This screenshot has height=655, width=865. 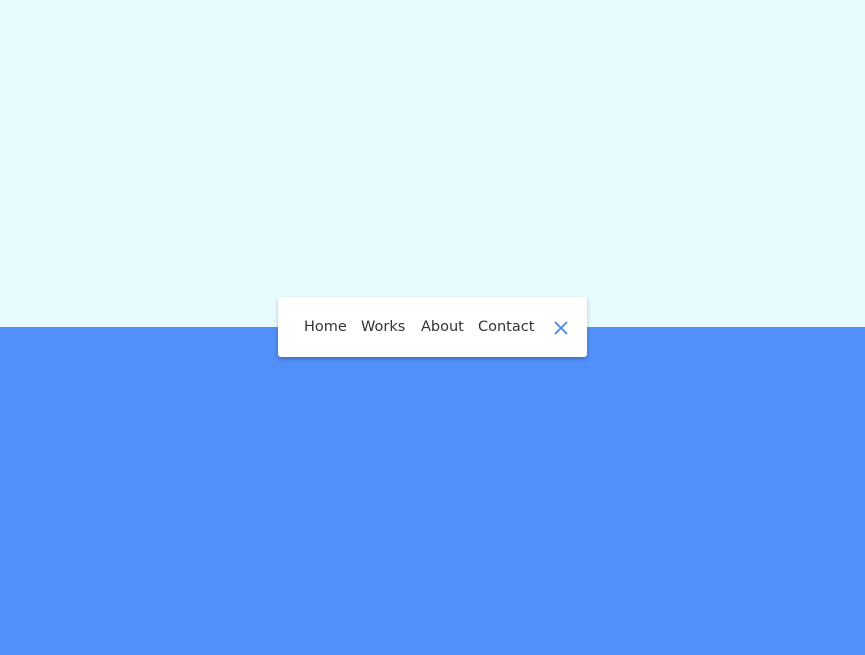 I want to click on close-icon, so click(x=561, y=327).